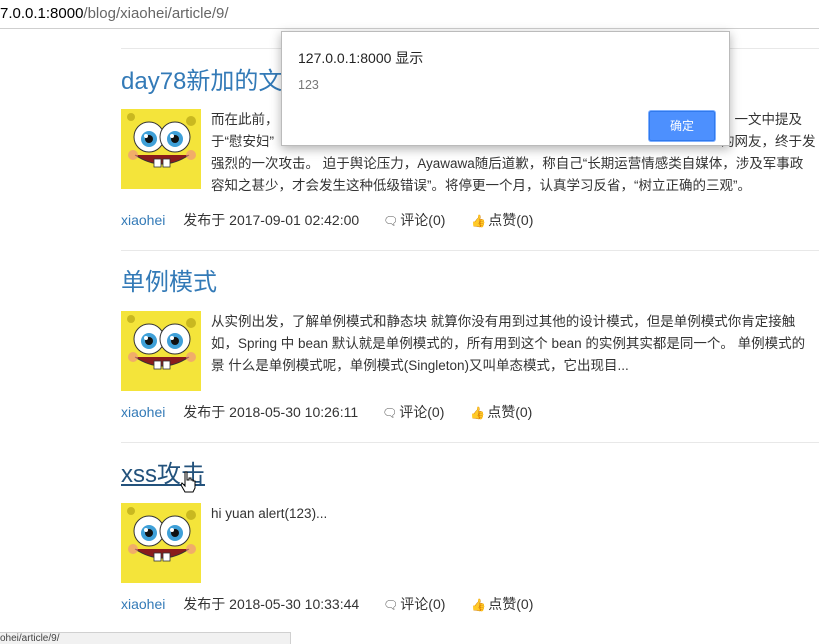 The width and height of the screenshot is (819, 644). What do you see at coordinates (361, 58) in the screenshot?
I see `alert-title: 127.0.0.1:8000 显示` at bounding box center [361, 58].